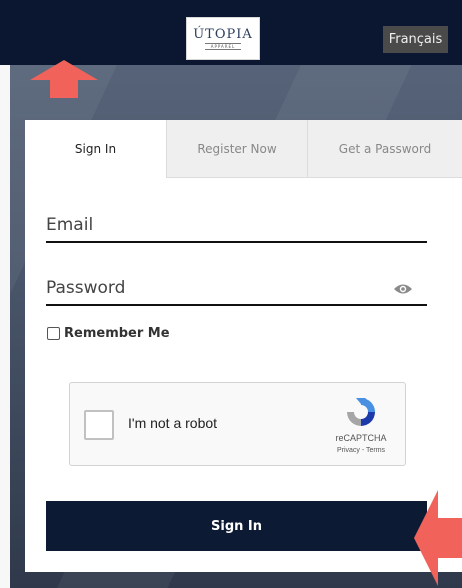 Image resolution: width=462 pixels, height=588 pixels. Describe the element at coordinates (361, 412) in the screenshot. I see `recaptcha-logo-icon` at that location.